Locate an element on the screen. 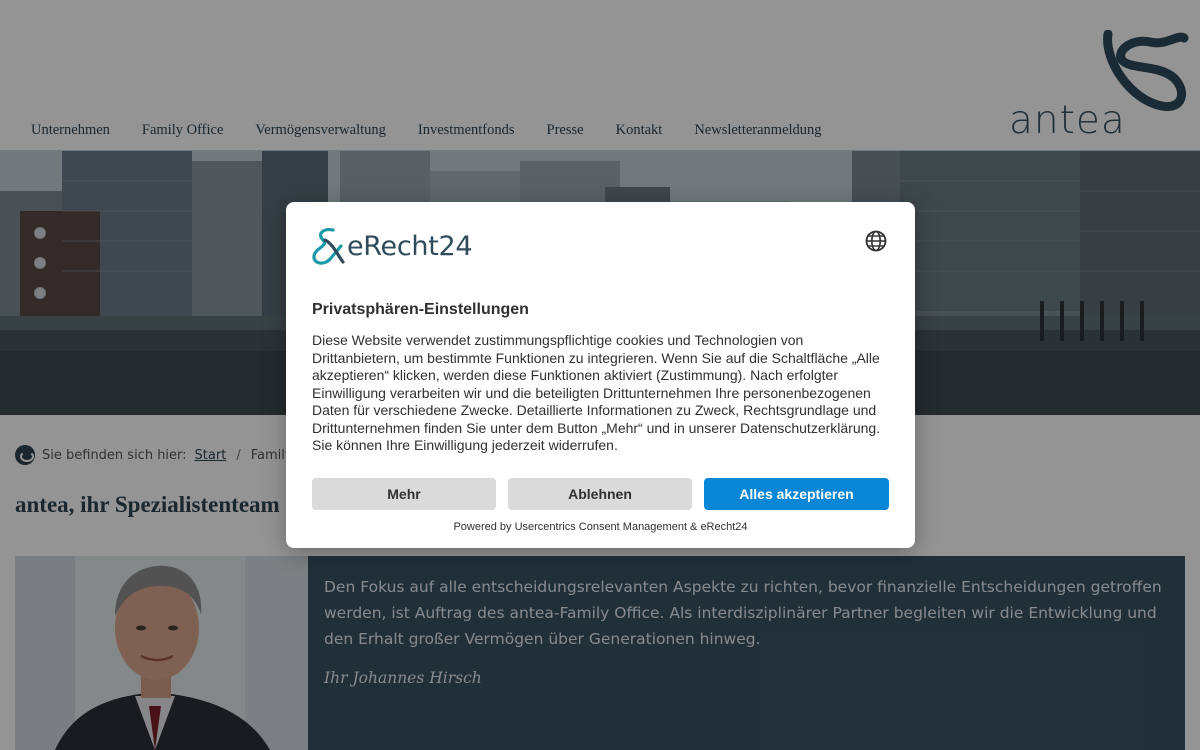 The image size is (1200, 750). accept-all-button: Alles akzeptieren is located at coordinates (796, 494).